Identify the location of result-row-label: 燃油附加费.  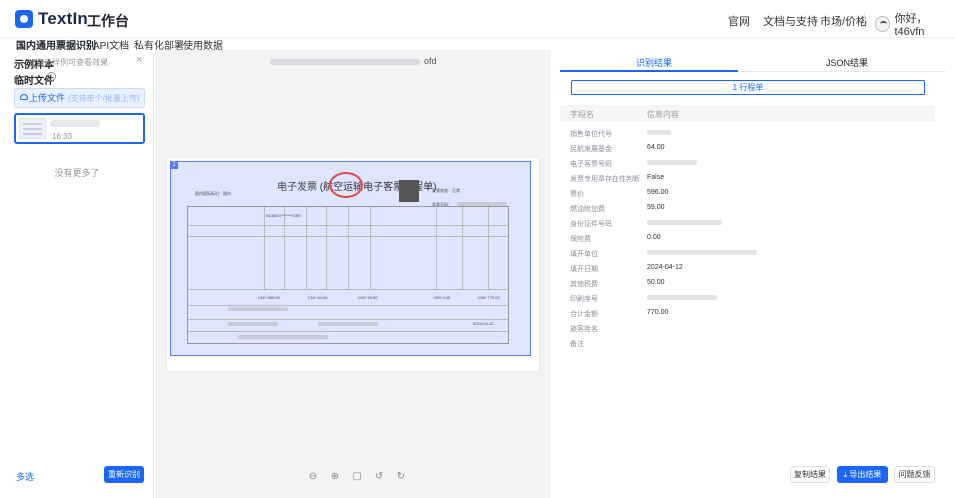
(587, 209).